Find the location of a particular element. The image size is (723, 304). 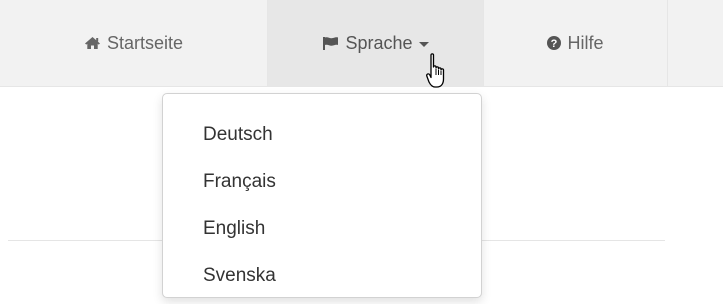

language-option-english: English is located at coordinates (322, 228).